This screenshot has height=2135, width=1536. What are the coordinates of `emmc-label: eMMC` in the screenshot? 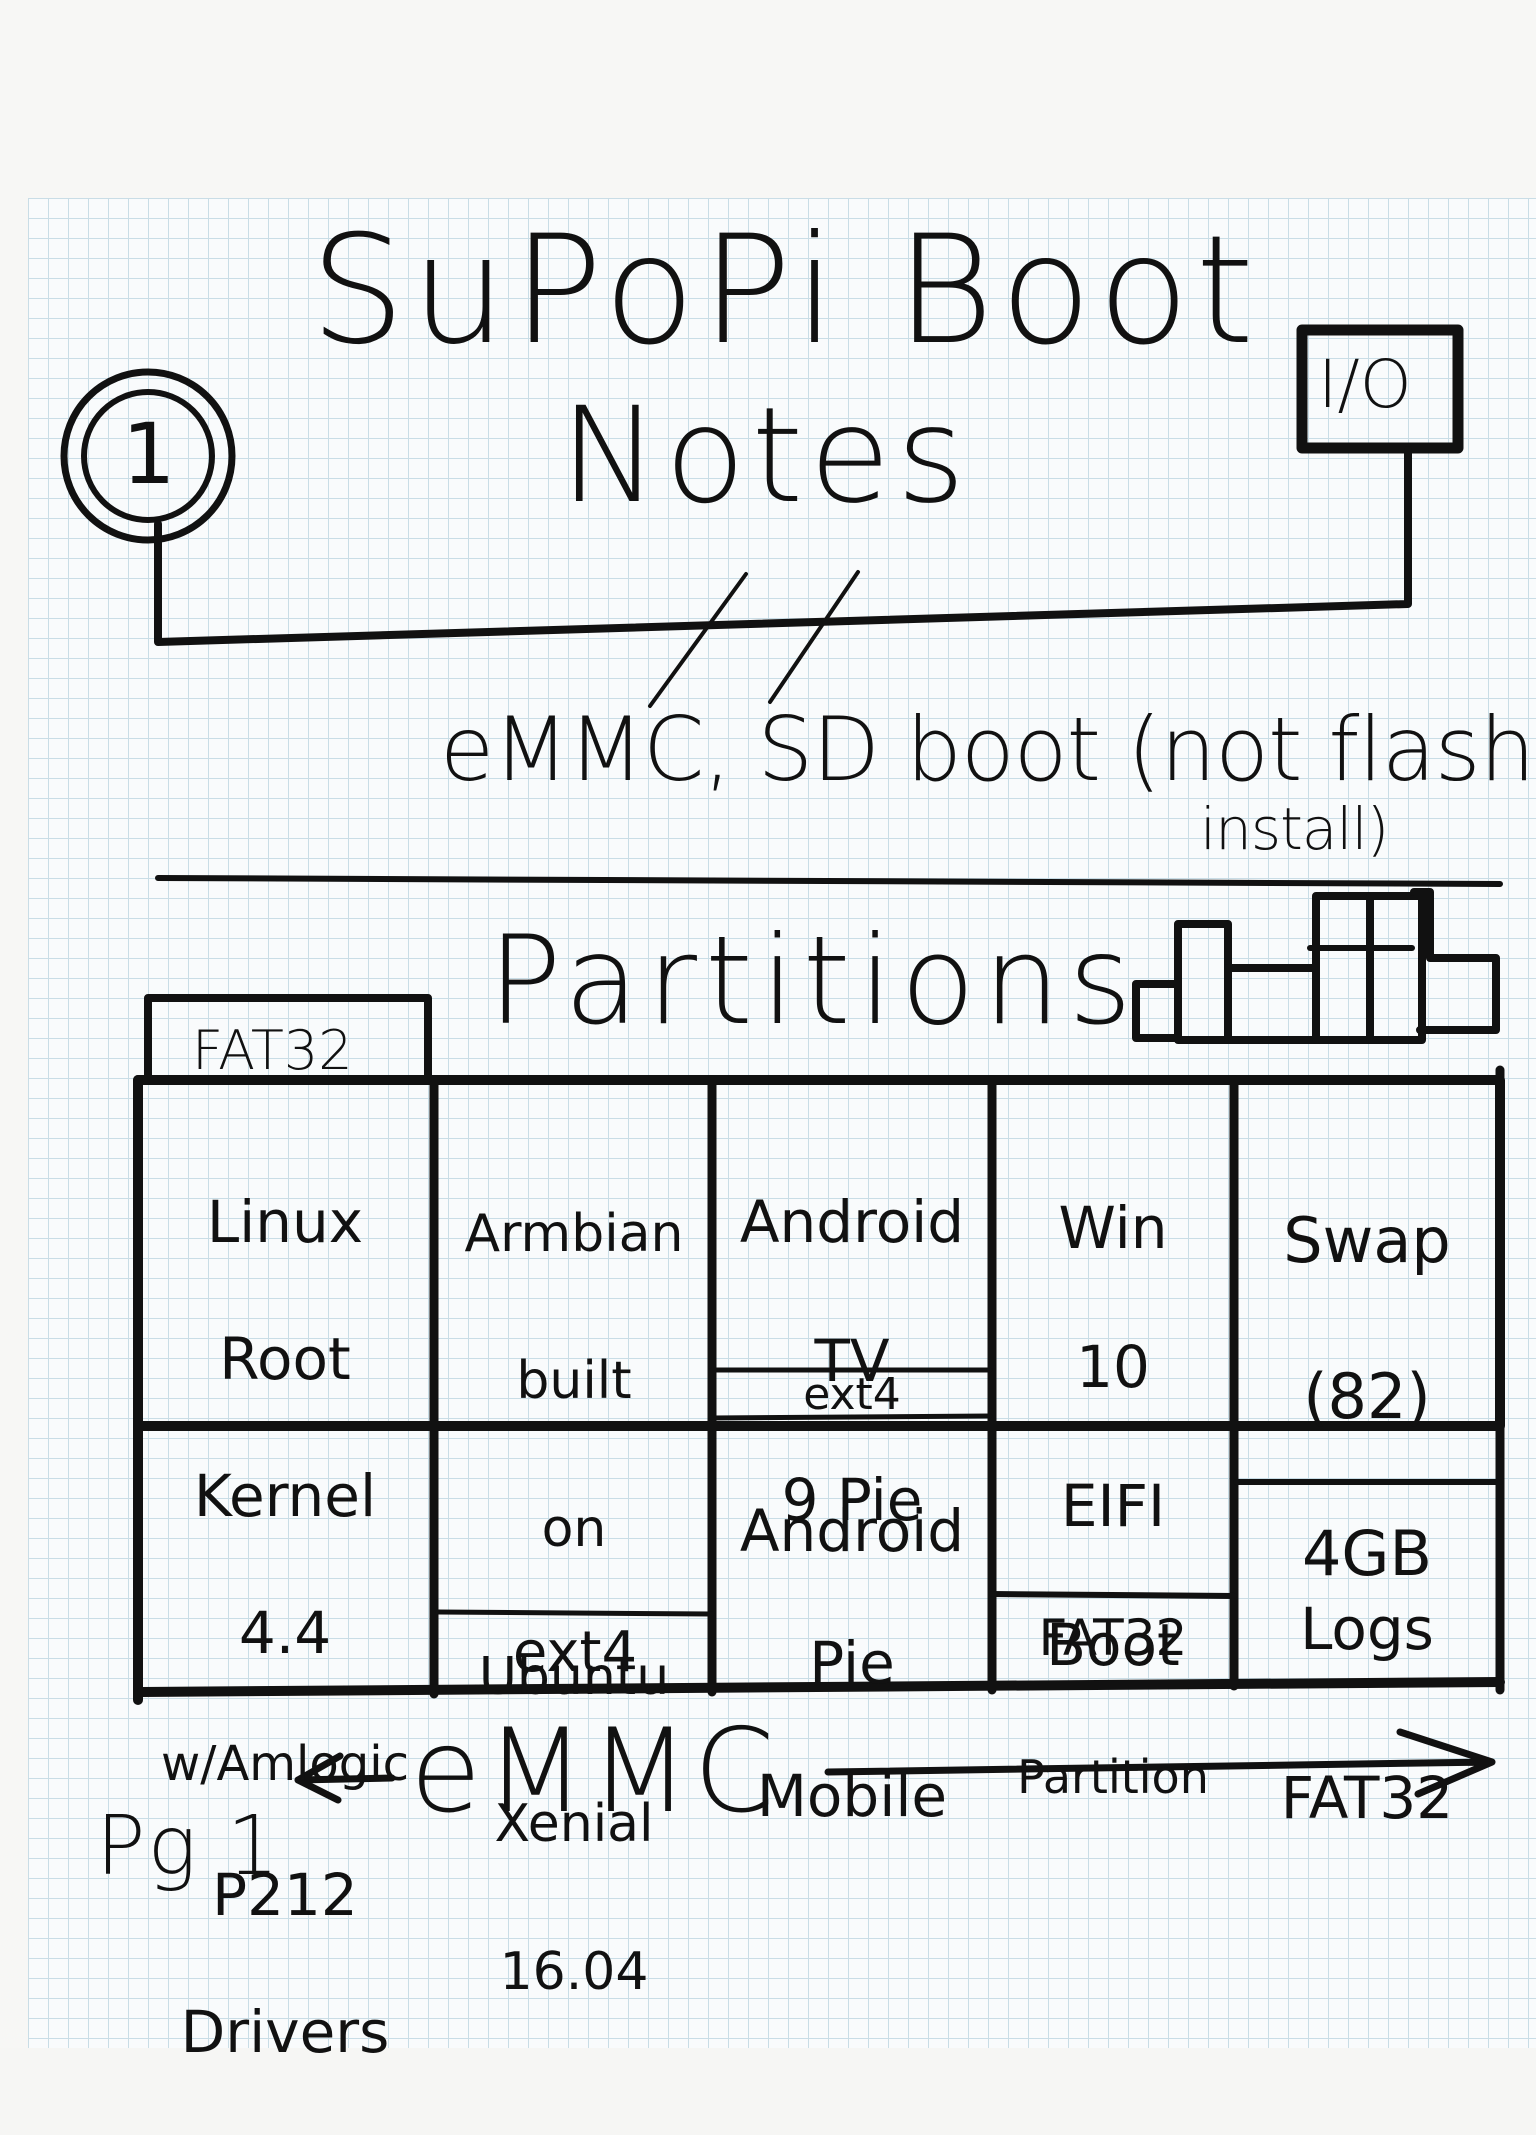 It's located at (594, 1771).